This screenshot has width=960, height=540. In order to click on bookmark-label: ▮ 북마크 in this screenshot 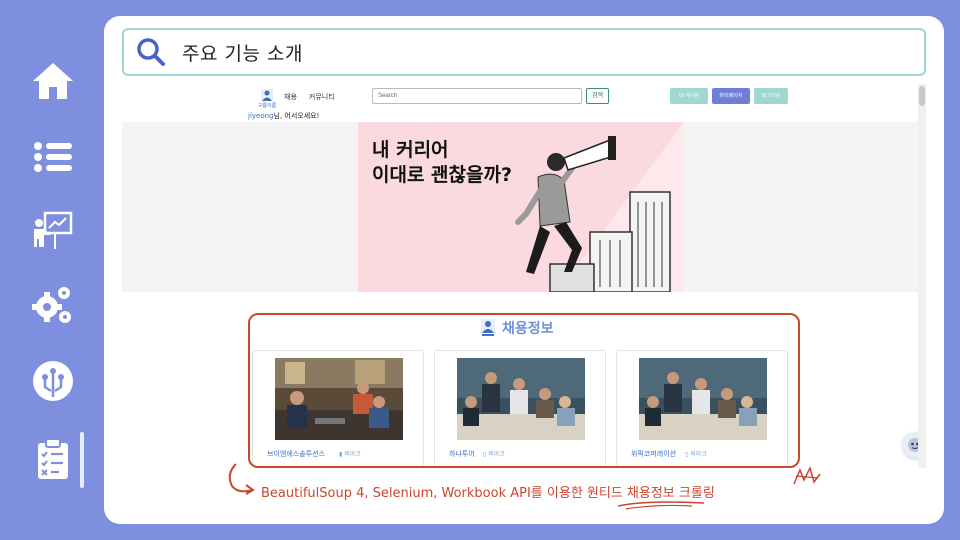, I will do `click(350, 453)`.